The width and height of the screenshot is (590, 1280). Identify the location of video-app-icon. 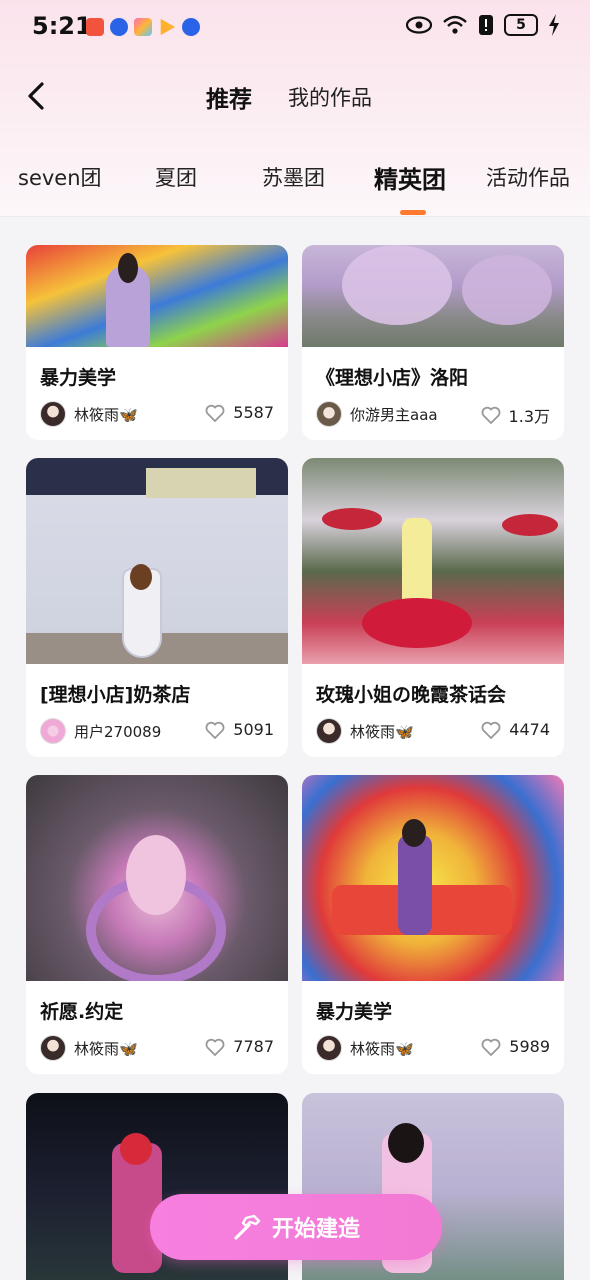
(95, 27).